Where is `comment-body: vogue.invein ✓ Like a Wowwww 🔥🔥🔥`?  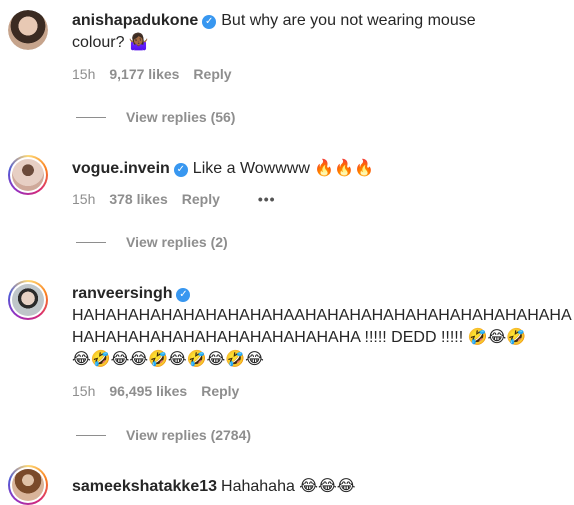
comment-body: vogue.invein ✓ Like a Wowwww 🔥🔥🔥 is located at coordinates (316, 169).